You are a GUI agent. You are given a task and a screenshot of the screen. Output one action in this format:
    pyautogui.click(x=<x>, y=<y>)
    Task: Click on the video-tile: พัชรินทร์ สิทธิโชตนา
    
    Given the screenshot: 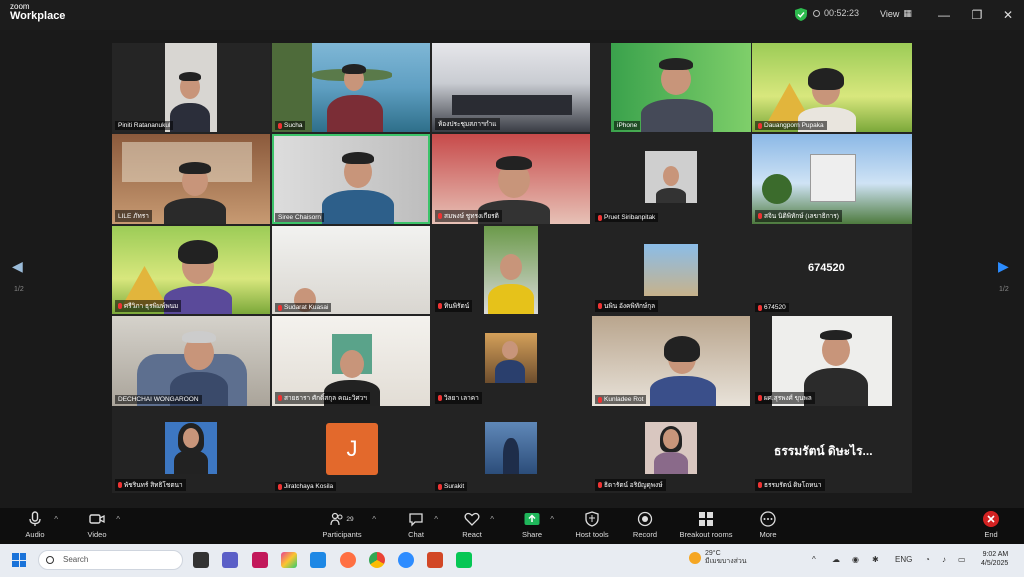 What is the action you would take?
    pyautogui.click(x=191, y=450)
    